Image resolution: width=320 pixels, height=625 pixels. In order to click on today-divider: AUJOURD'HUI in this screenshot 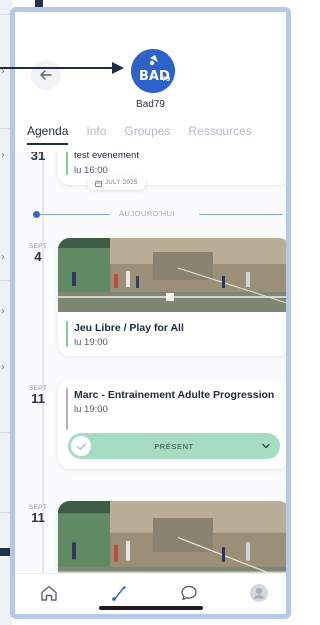, I will do `click(158, 214)`.